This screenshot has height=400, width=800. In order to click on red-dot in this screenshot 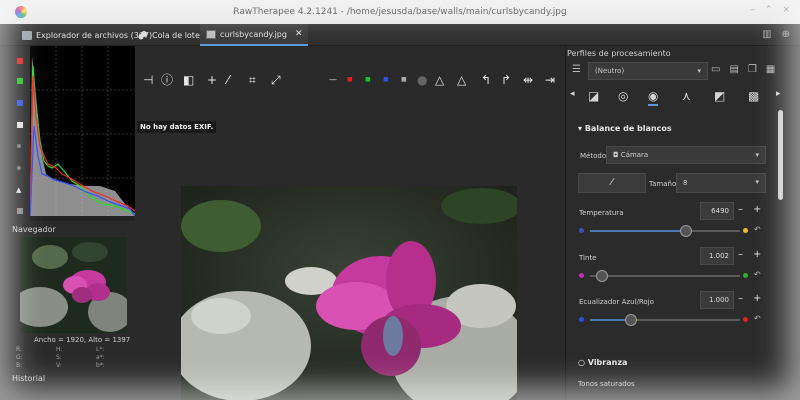, I will do `click(745, 319)`.